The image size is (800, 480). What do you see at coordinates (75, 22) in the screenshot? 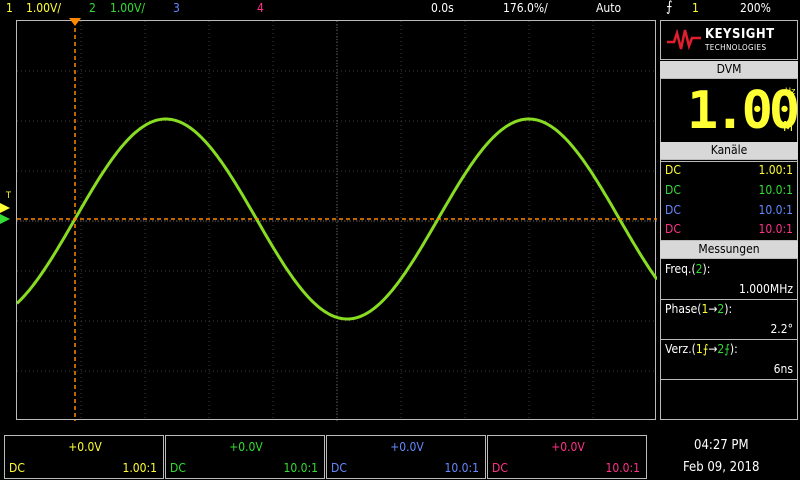
I see `trigger-position-marker` at bounding box center [75, 22].